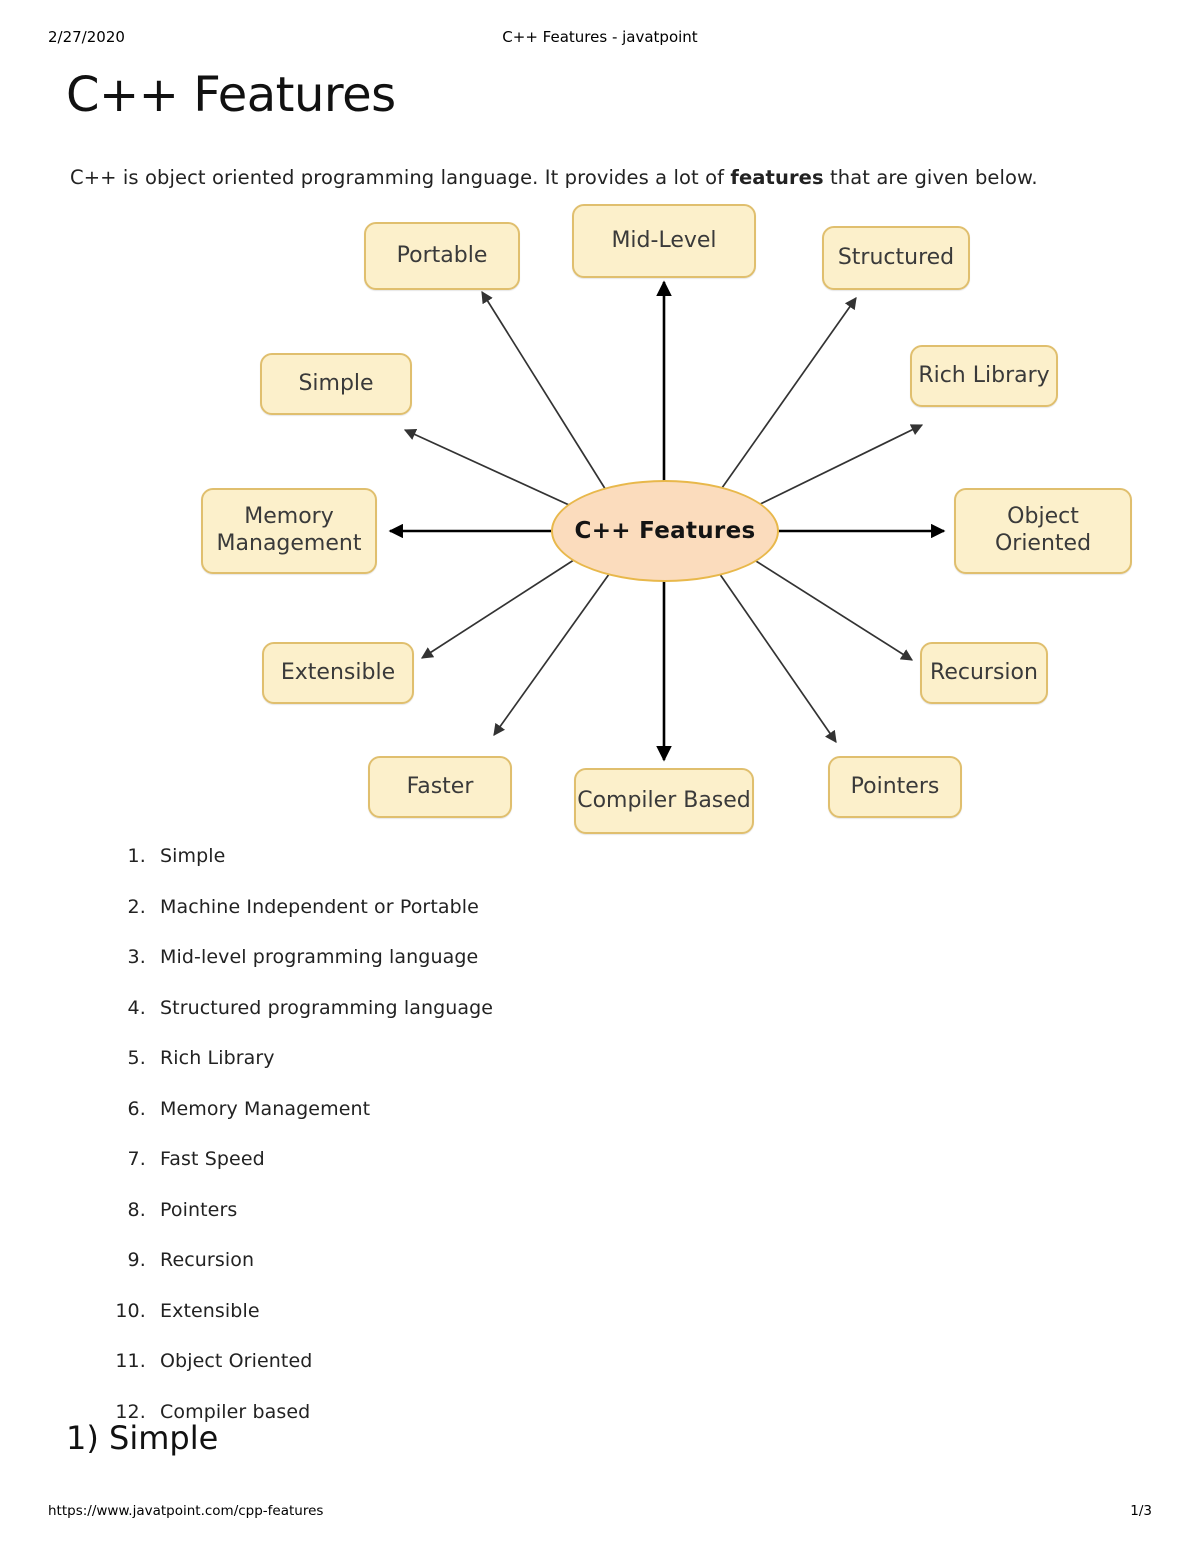  I want to click on diagram-node-label-line1: Object, so click(1043, 517).